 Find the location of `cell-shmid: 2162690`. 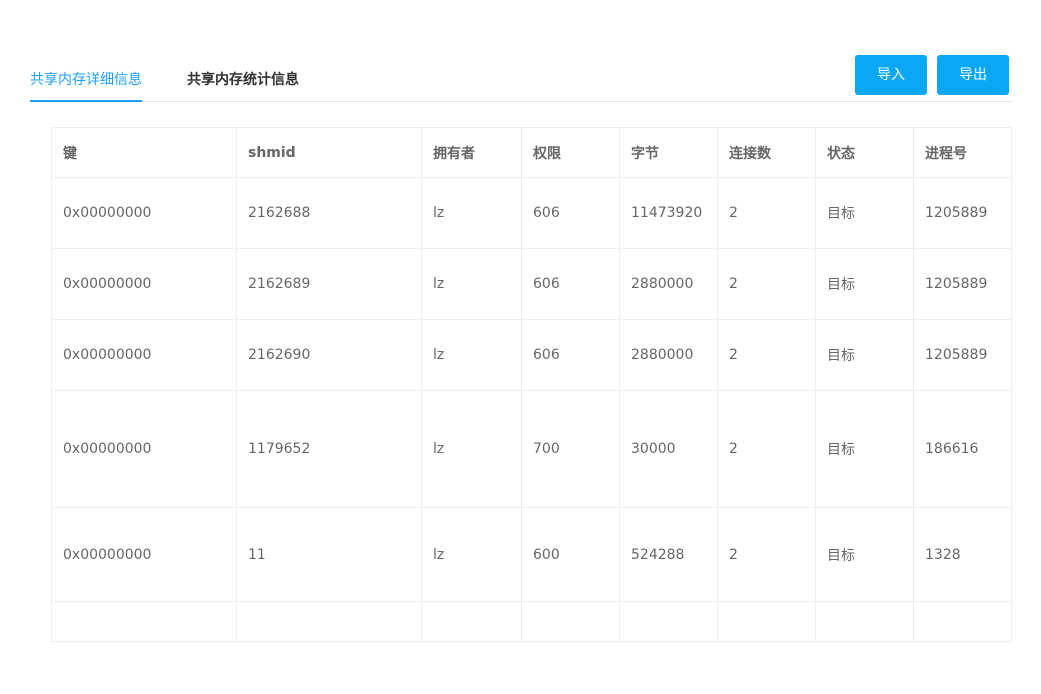

cell-shmid: 2162690 is located at coordinates (329, 355).